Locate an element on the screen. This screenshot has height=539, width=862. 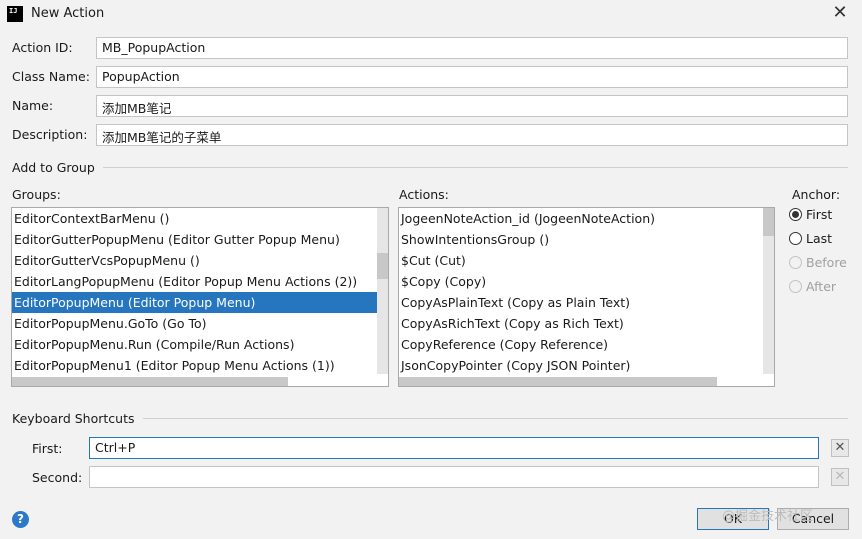
second-shortcut-label: Second: is located at coordinates (57, 477).